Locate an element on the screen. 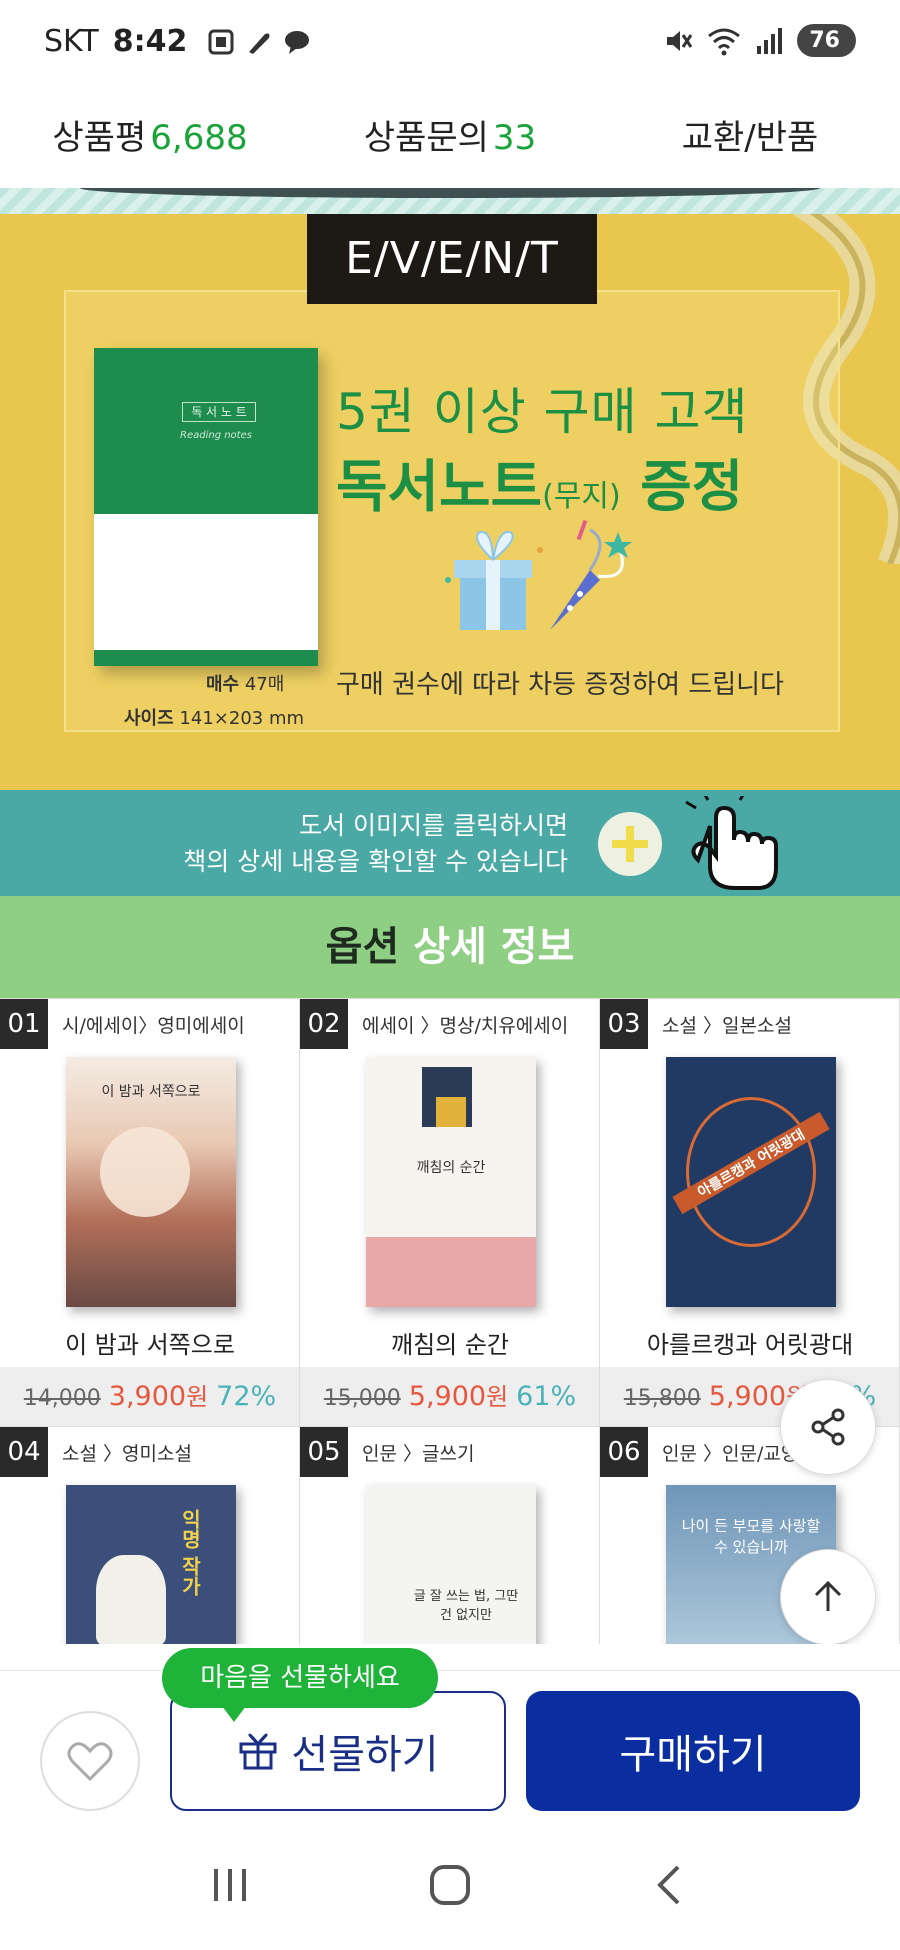  option-number: 02 is located at coordinates (324, 1024).